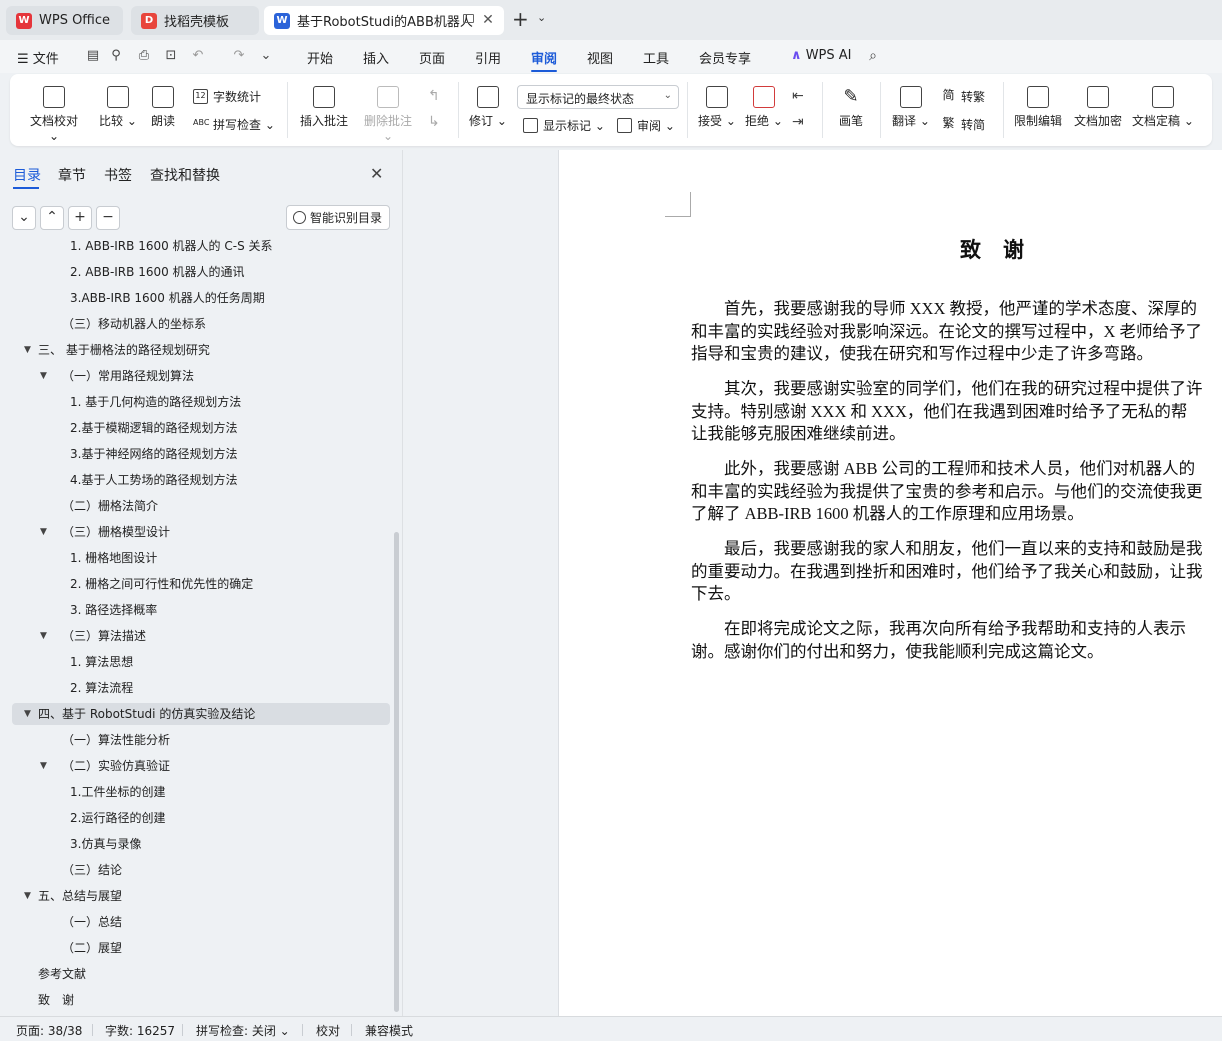 The width and height of the screenshot is (1222, 1041). What do you see at coordinates (24, 218) in the screenshot?
I see `collapse-all-button: ⌄` at bounding box center [24, 218].